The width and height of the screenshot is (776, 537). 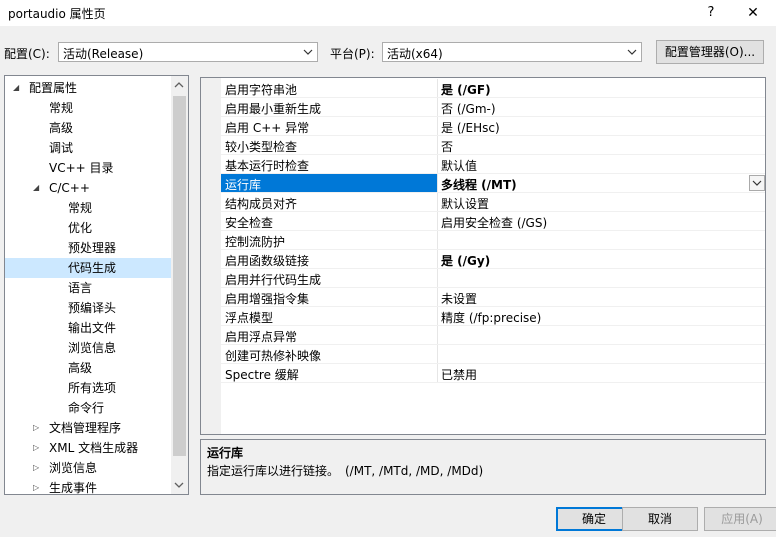 I want to click on property-row: 启用最小重新生成 否 (/Gm-), so click(x=493, y=107).